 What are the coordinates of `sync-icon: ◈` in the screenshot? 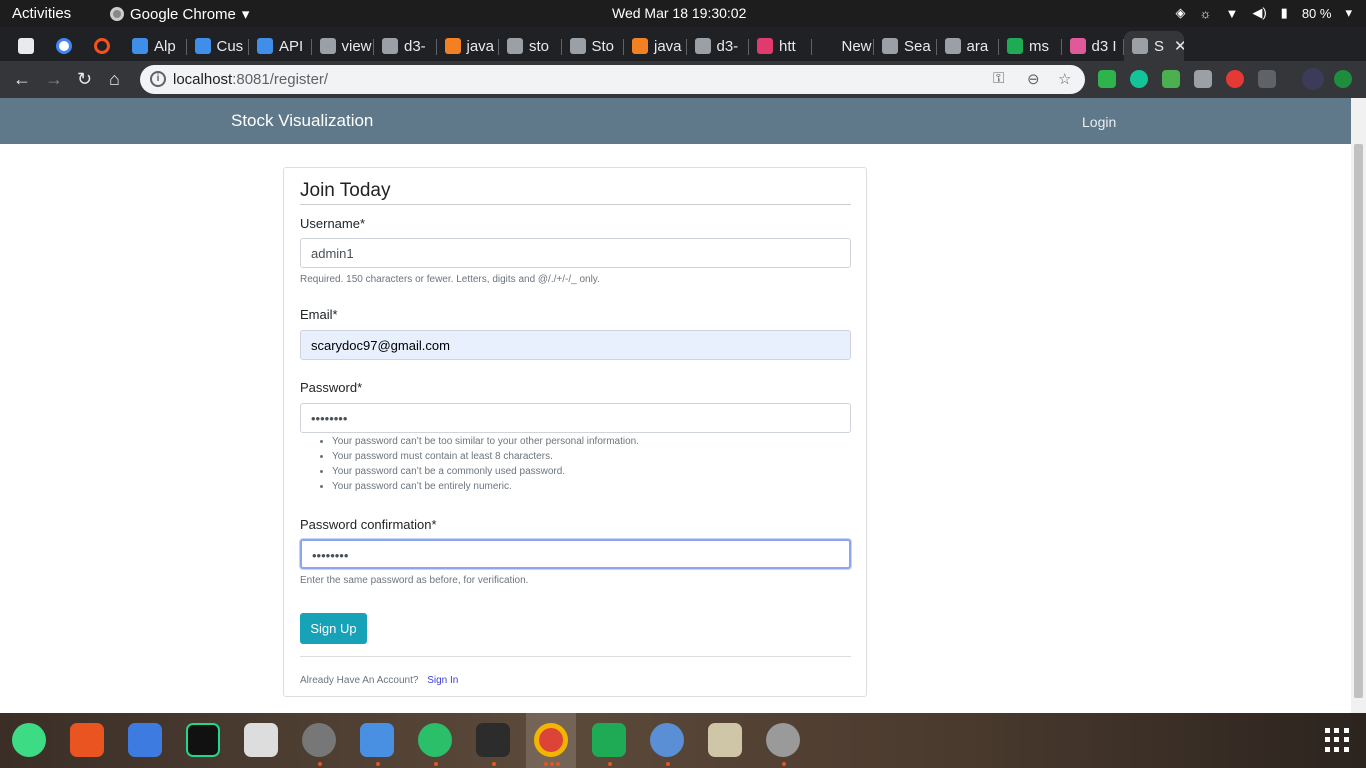 It's located at (1180, 12).